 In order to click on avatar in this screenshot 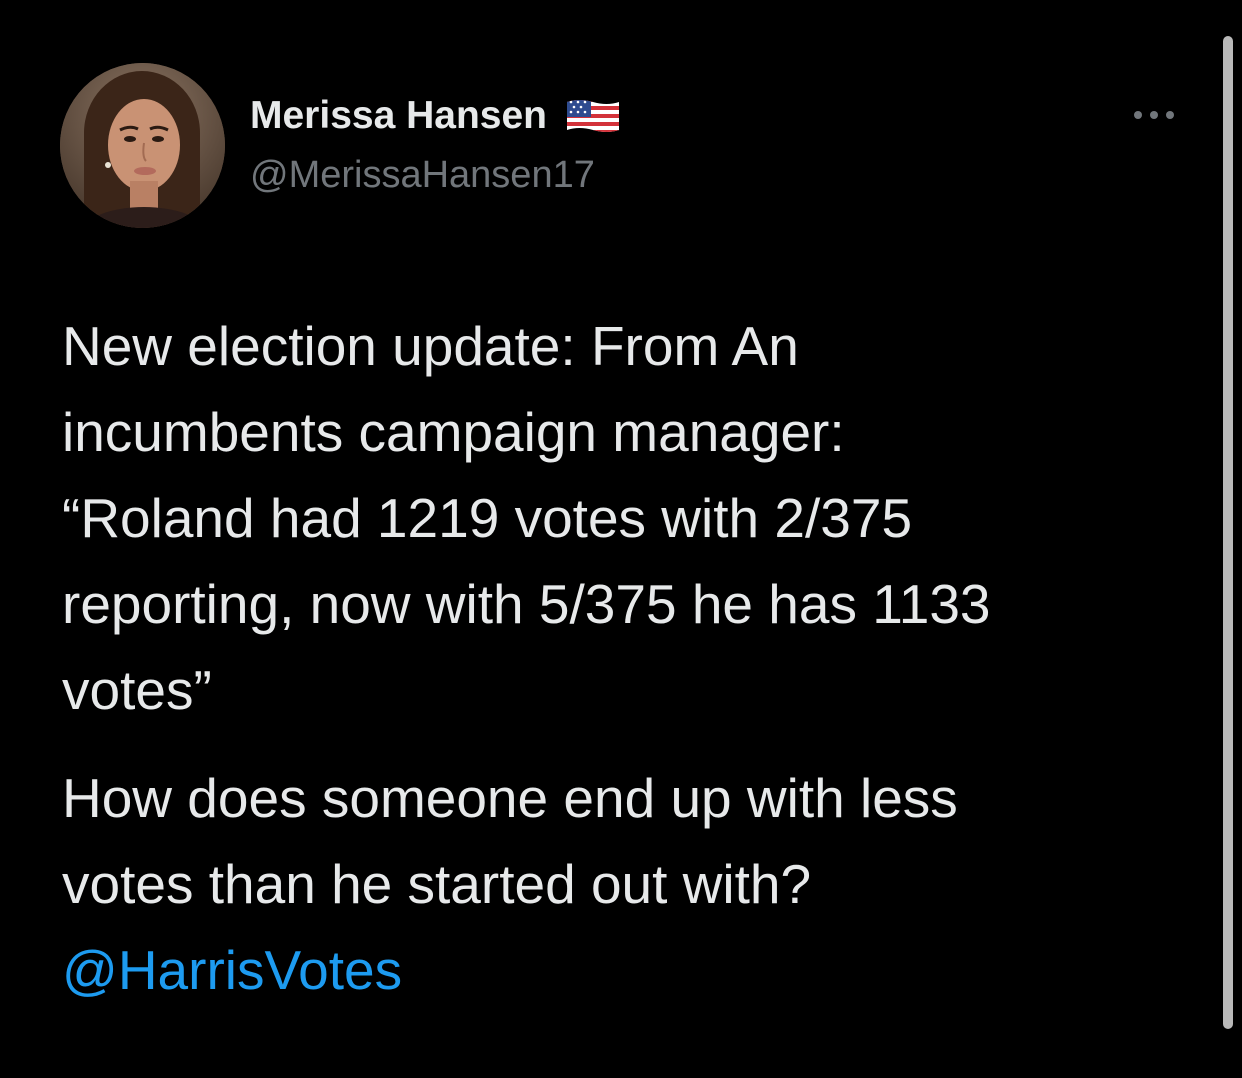, I will do `click(142, 145)`.